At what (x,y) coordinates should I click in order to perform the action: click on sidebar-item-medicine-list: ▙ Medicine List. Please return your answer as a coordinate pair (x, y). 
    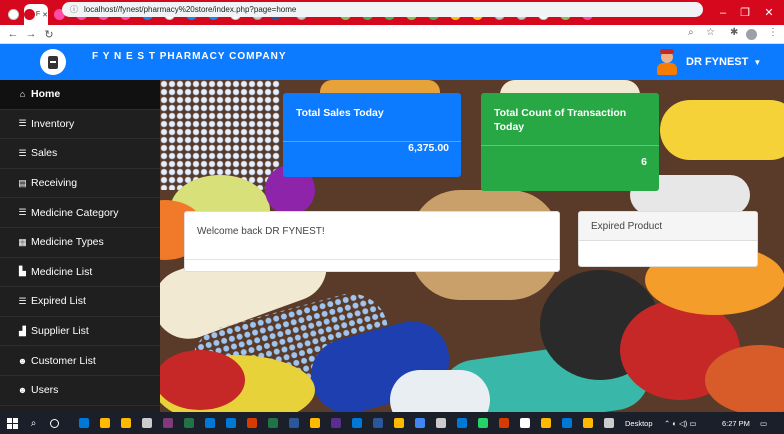
    Looking at the image, I should click on (80, 273).